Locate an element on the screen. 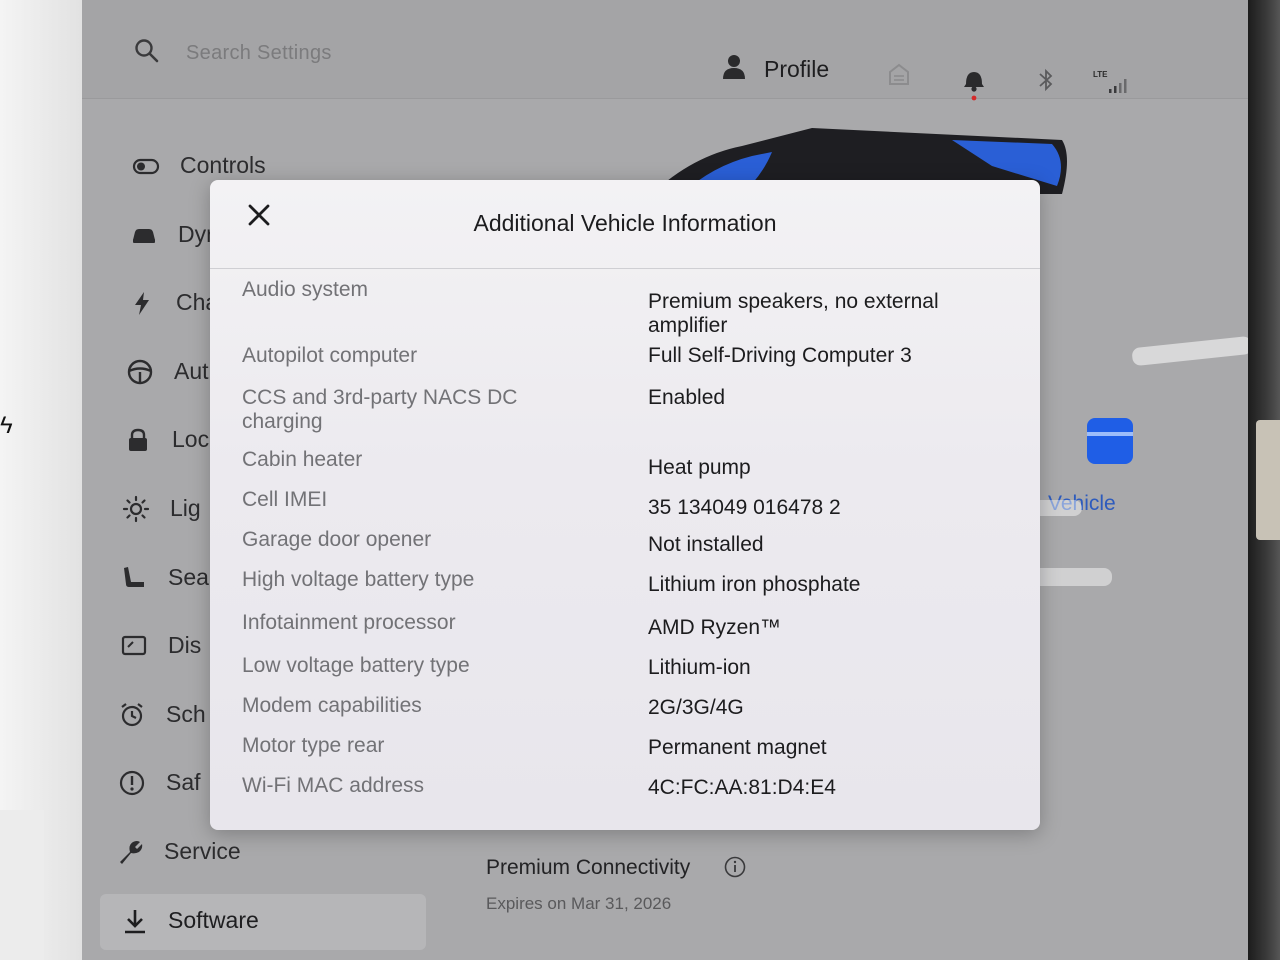 This screenshot has width=1280, height=960. sidebar-item-label: Saf is located at coordinates (183, 782).